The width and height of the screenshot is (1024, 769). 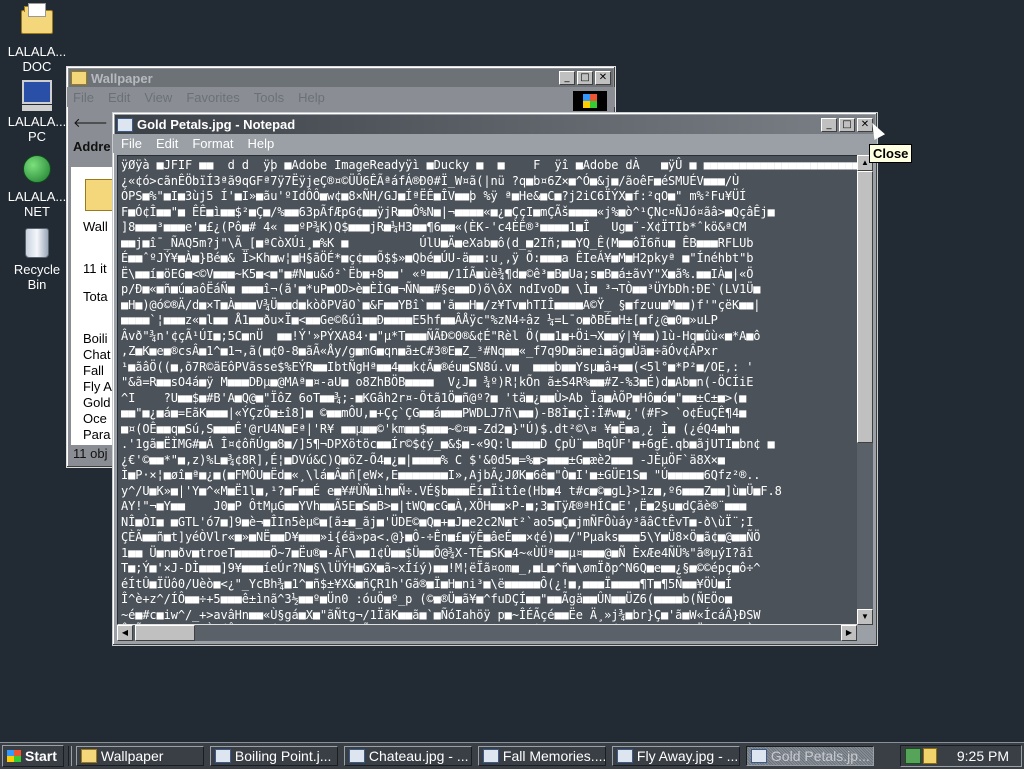 What do you see at coordinates (158, 97) in the screenshot?
I see `menu-view: View` at bounding box center [158, 97].